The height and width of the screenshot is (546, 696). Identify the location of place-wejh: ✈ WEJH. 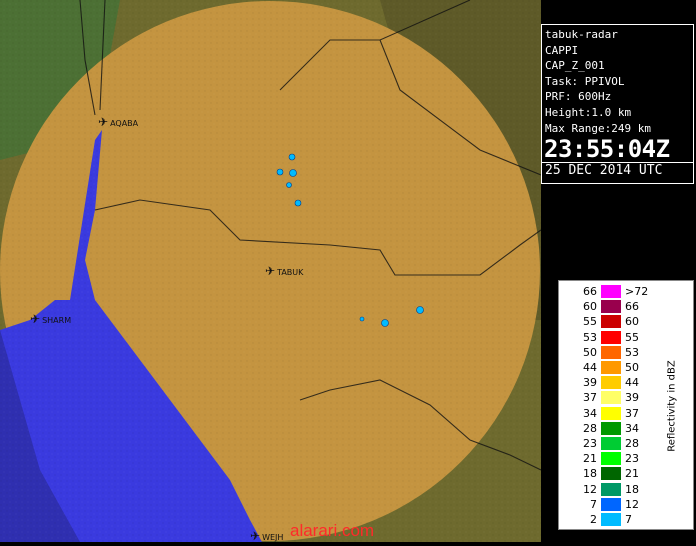
(267, 536).